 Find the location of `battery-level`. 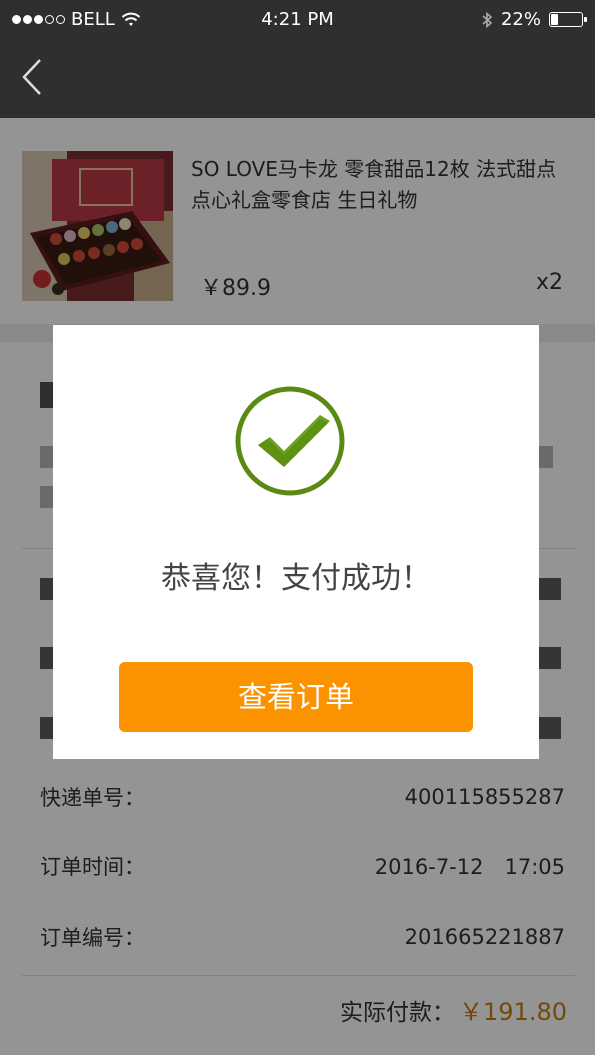

battery-level is located at coordinates (554, 19).